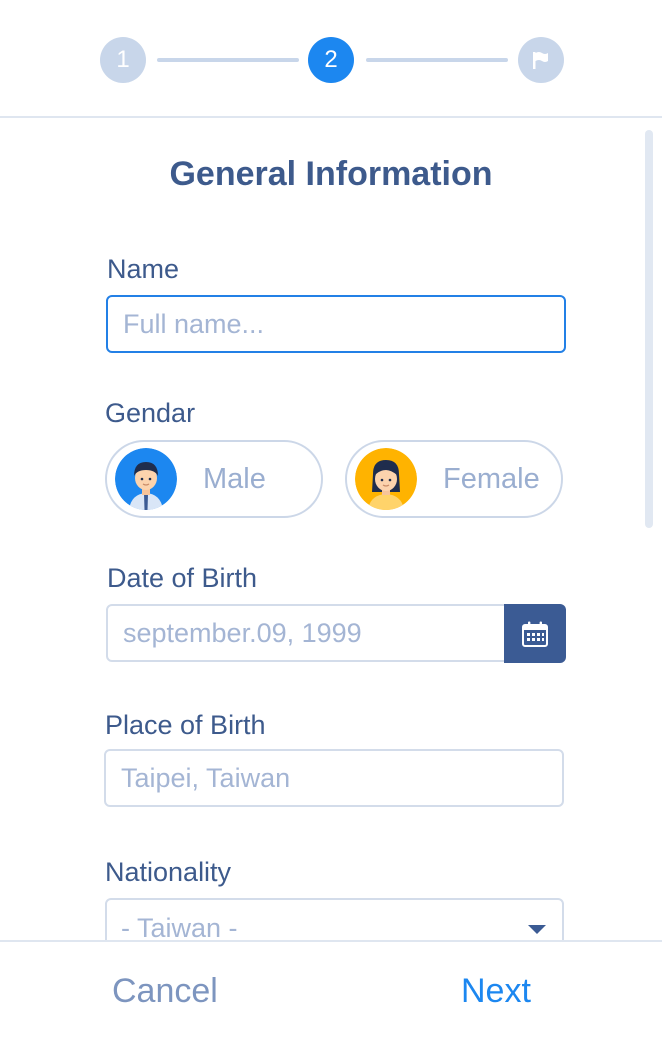  I want to click on calendar-button, so click(535, 633).